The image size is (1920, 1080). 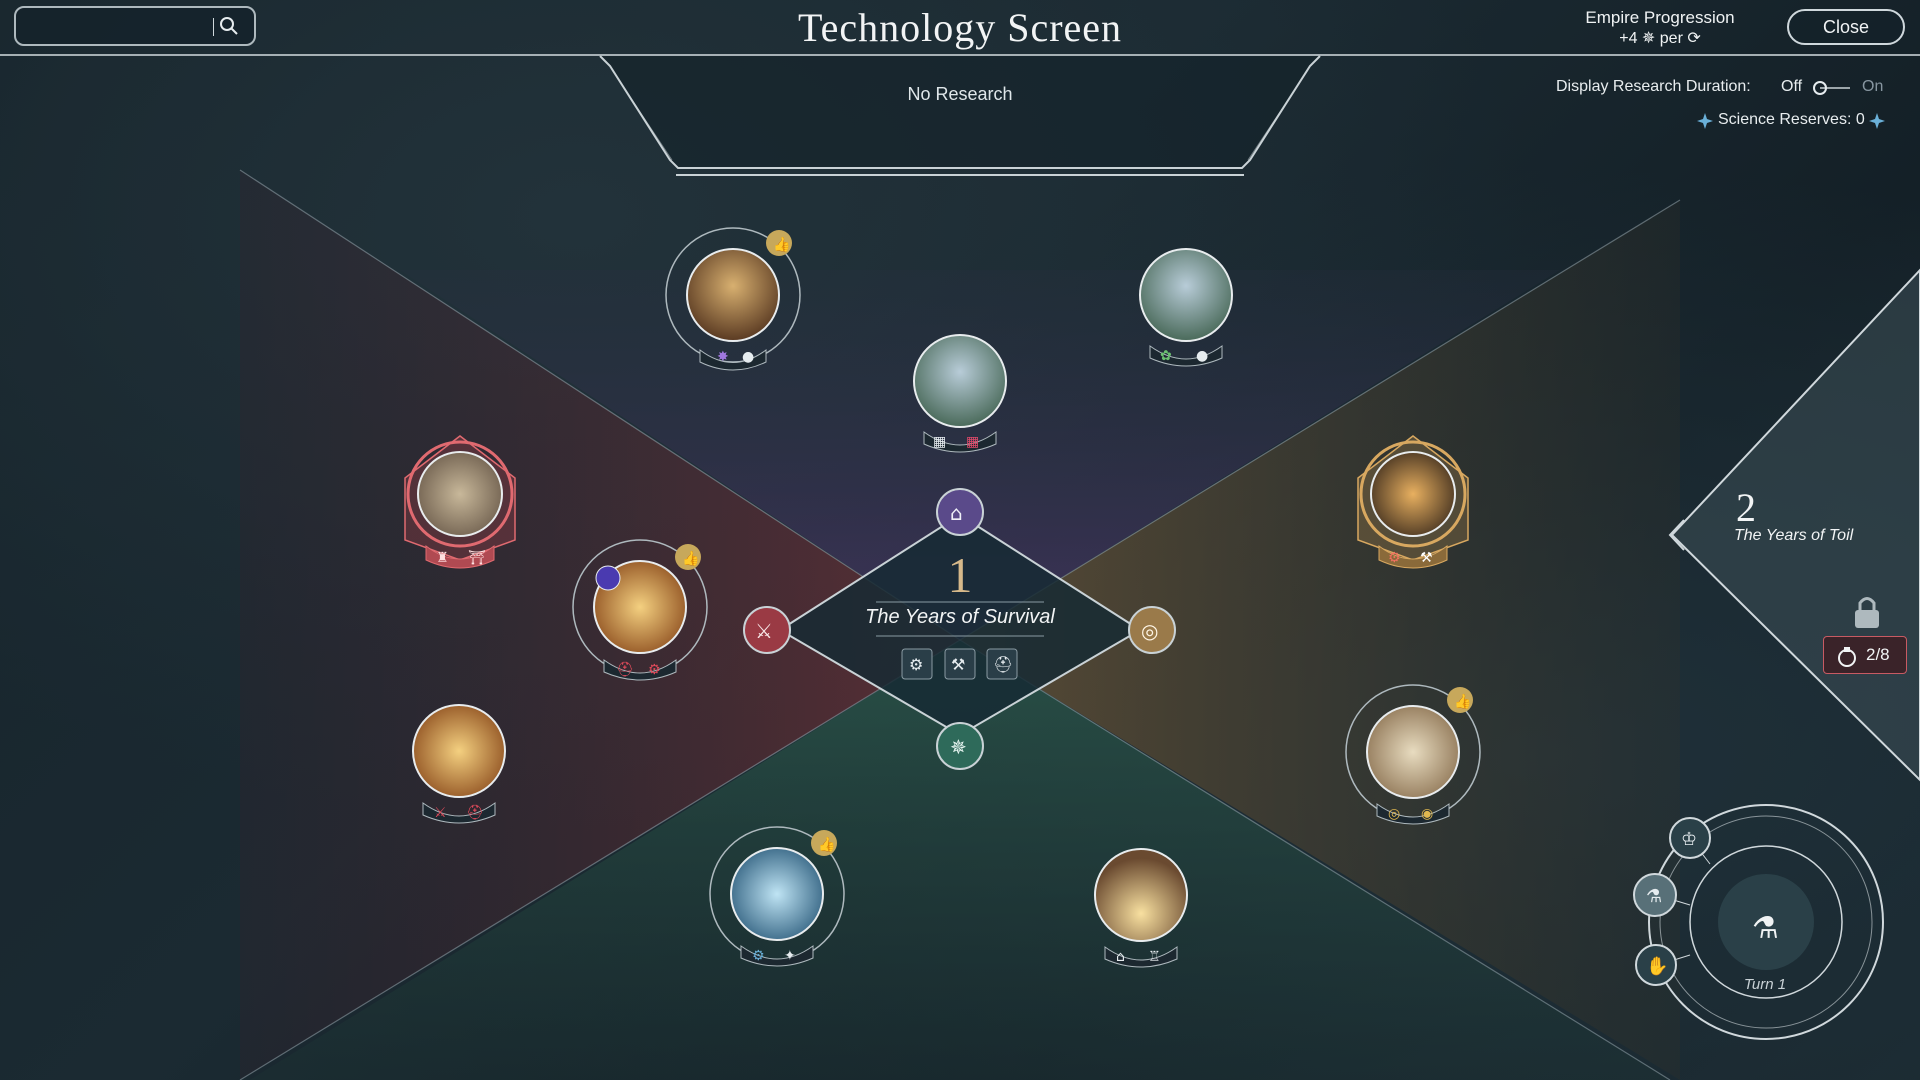 I want to click on tech-node-society-top-right: ✿ ●, so click(x=1186, y=307).